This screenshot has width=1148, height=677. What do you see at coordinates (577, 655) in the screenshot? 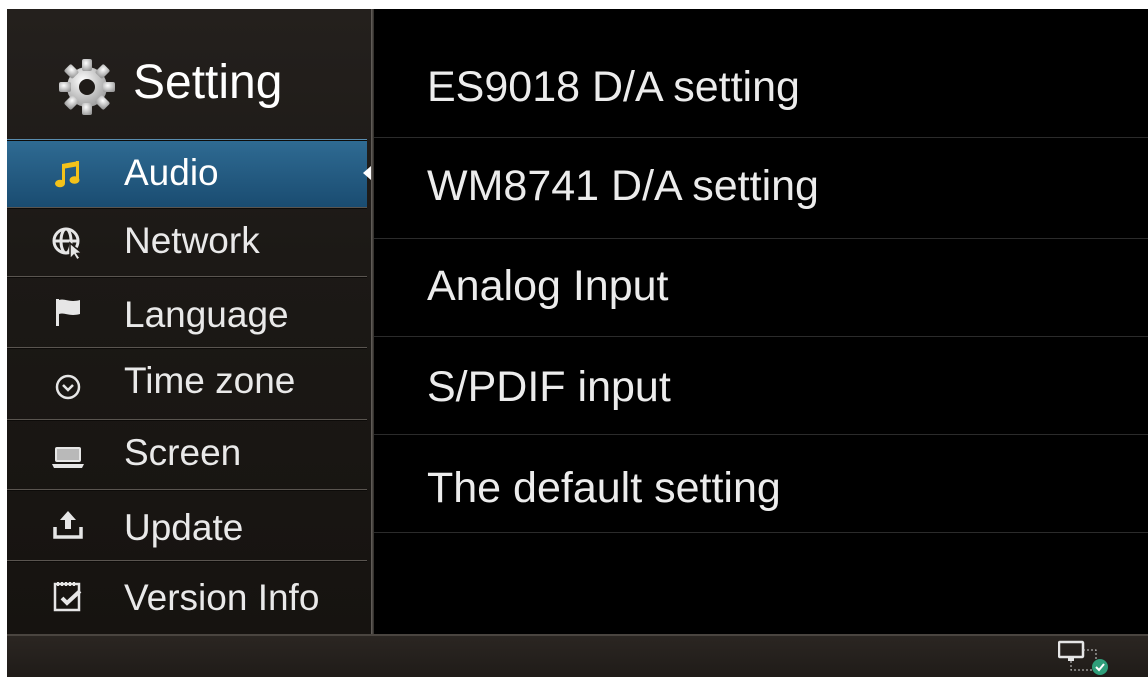
I see `status-bar` at bounding box center [577, 655].